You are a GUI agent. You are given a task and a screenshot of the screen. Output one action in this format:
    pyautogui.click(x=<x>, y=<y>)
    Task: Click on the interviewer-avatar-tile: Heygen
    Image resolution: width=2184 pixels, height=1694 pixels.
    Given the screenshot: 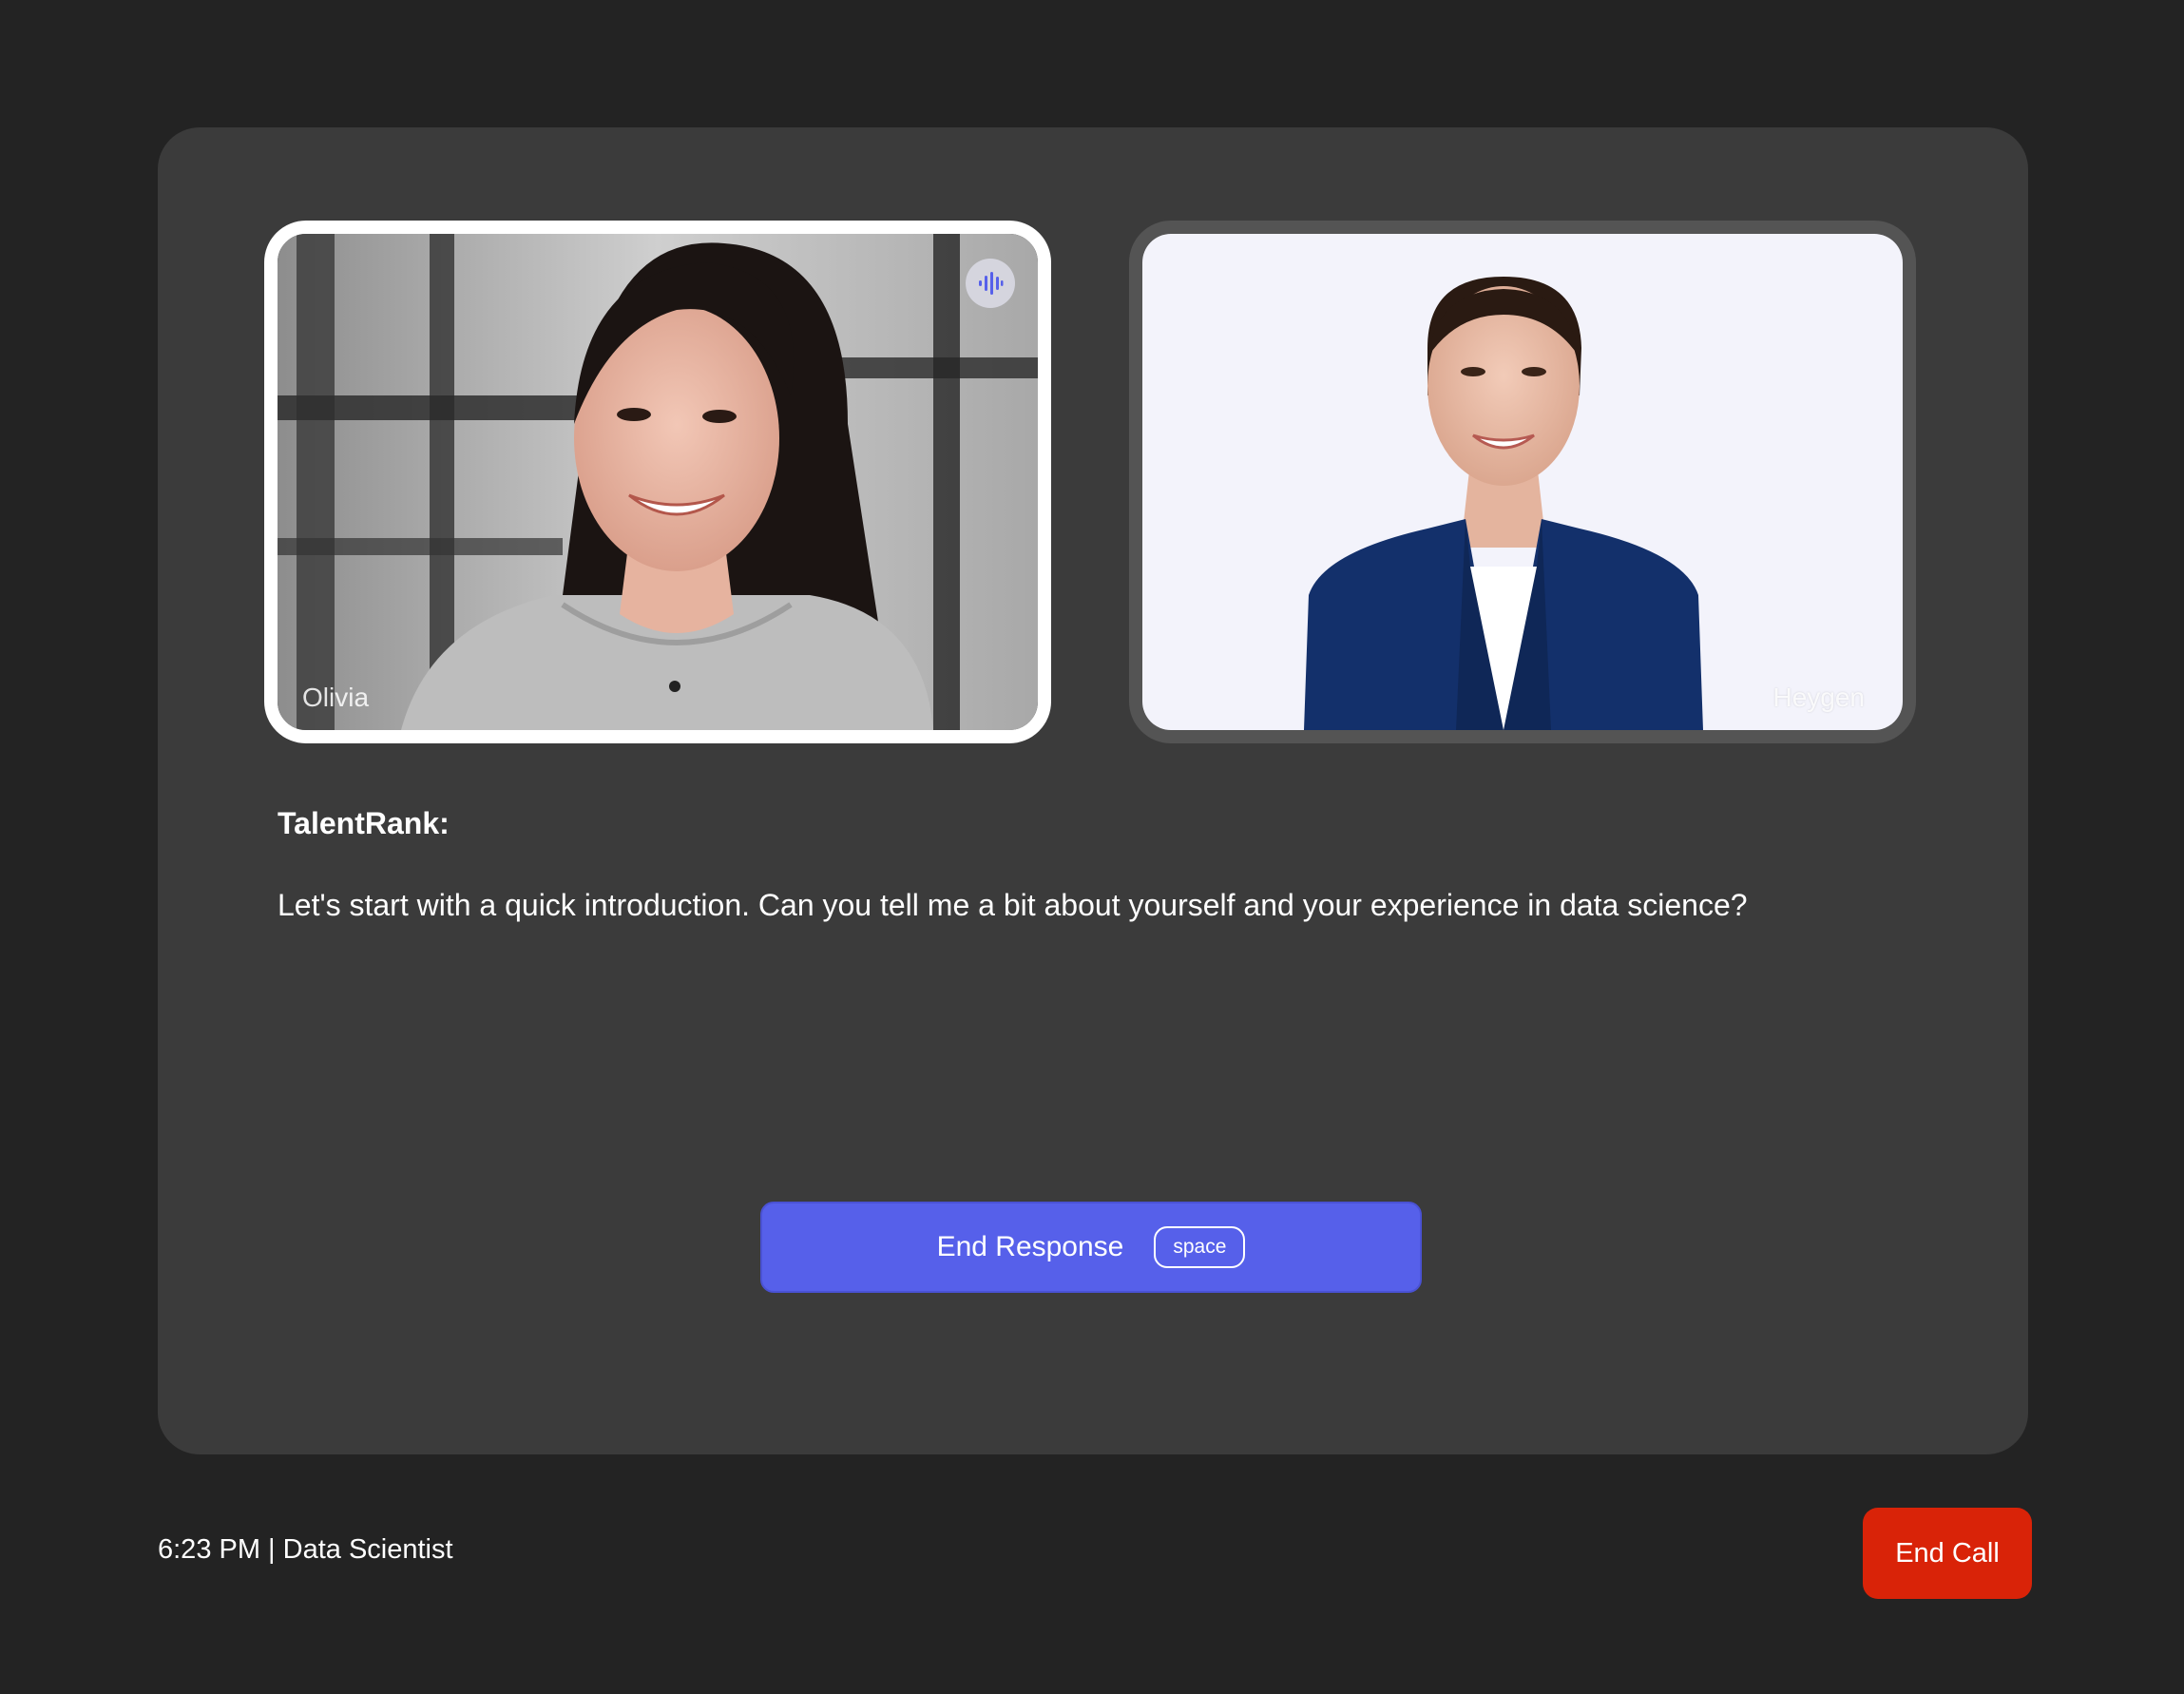 What is the action you would take?
    pyautogui.click(x=1522, y=482)
    